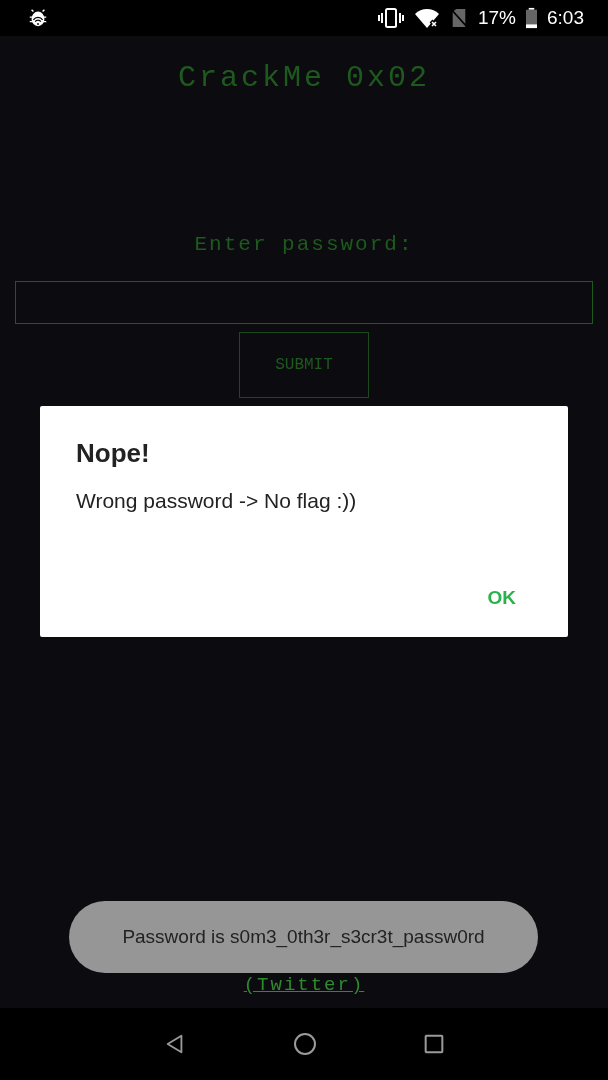  I want to click on password-toast: Password is s0m3_0th3r_s3cr3t_passw0rd, so click(303, 937).